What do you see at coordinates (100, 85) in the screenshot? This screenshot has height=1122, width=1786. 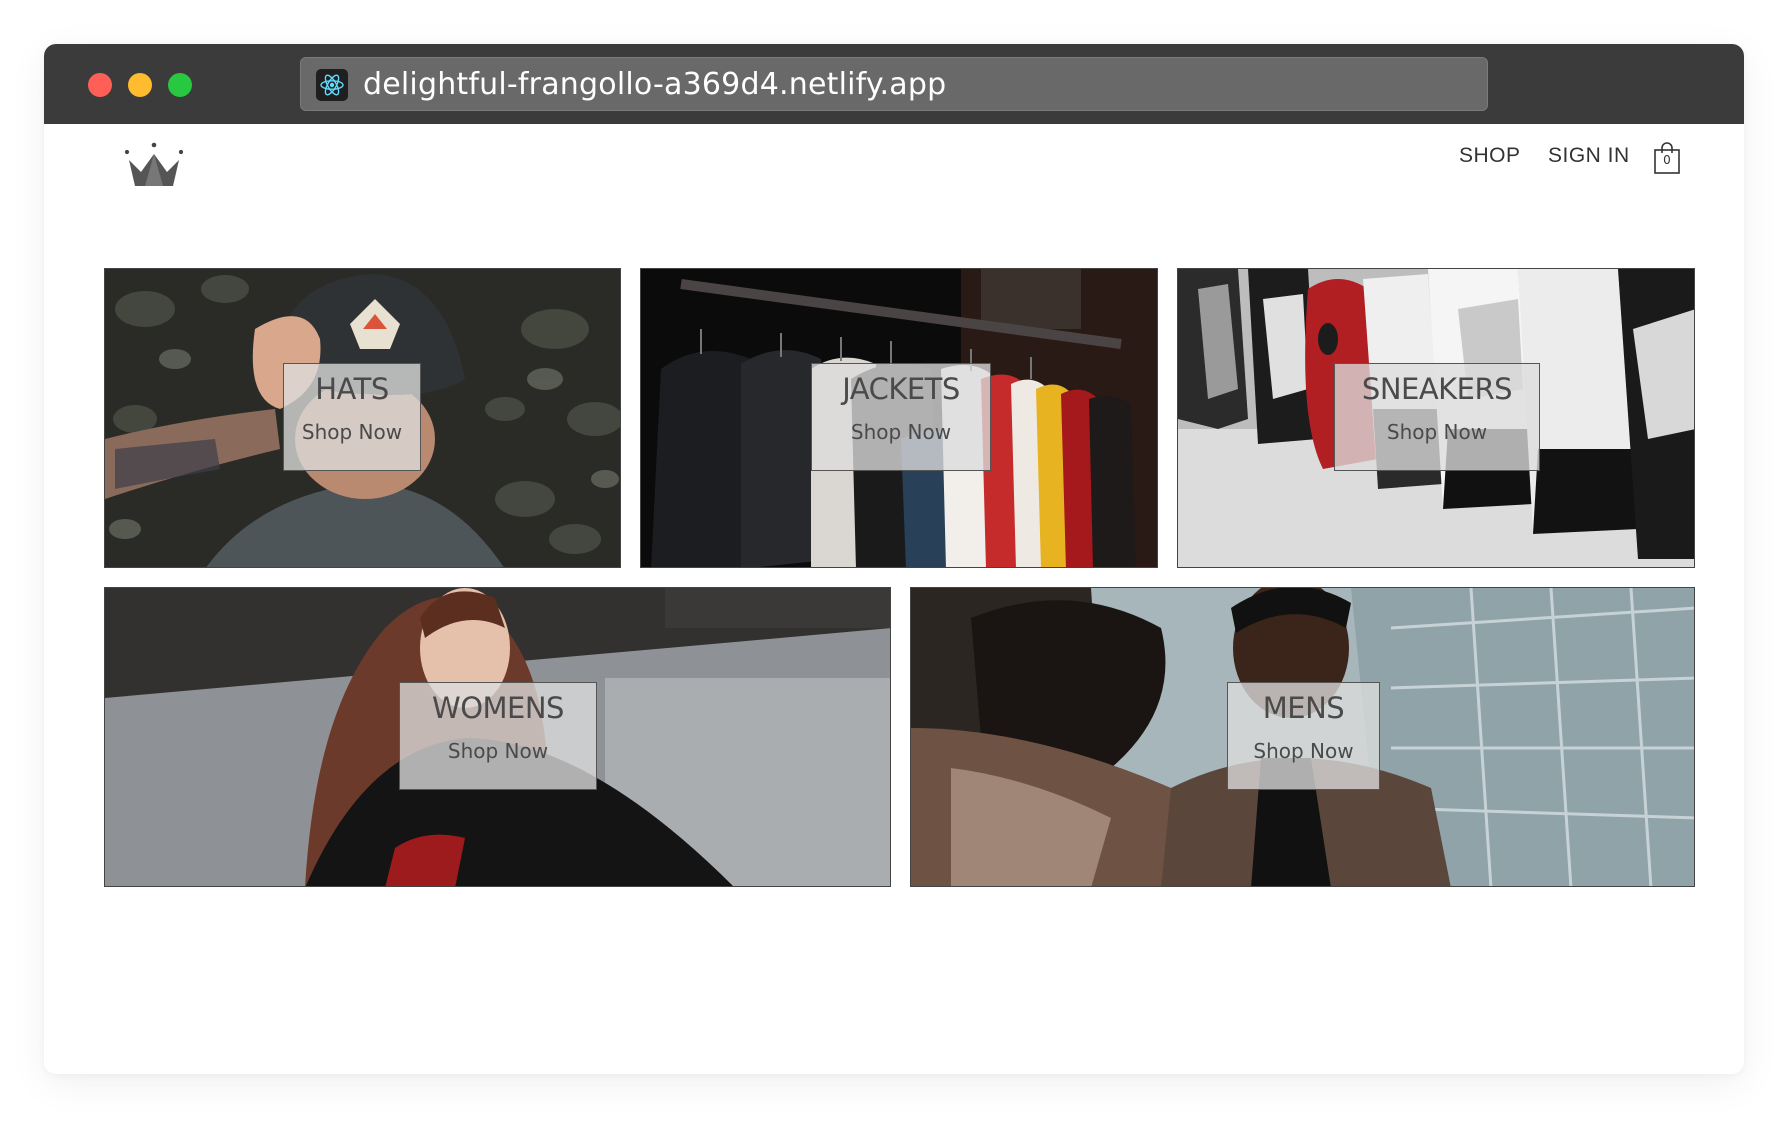 I see `close-window-button` at bounding box center [100, 85].